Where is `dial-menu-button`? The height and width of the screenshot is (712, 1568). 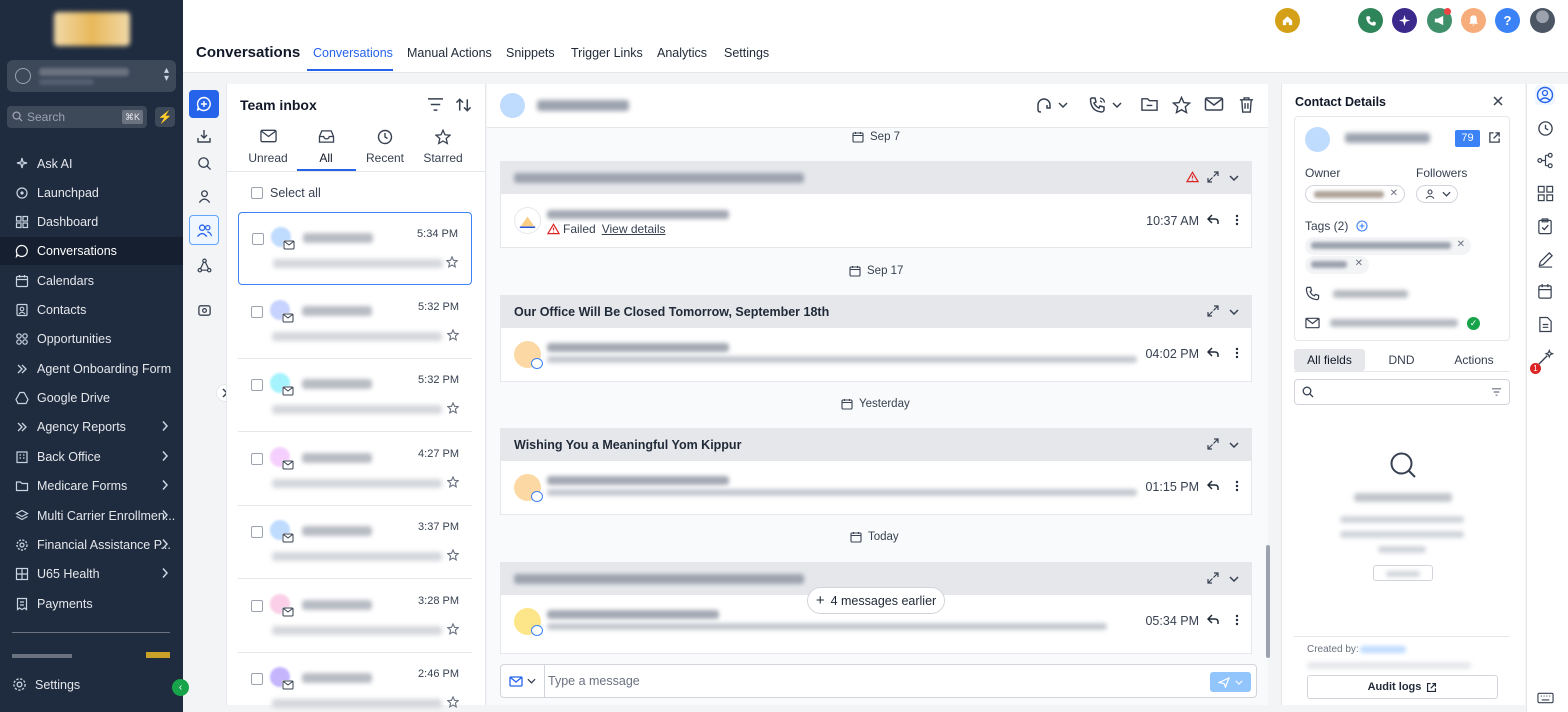 dial-menu-button is located at coordinates (1105, 105).